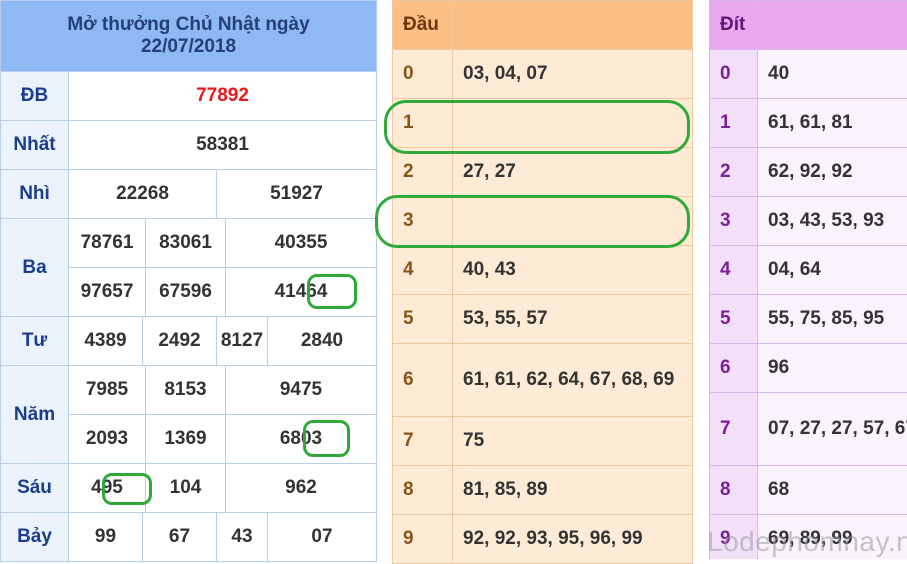 The height and width of the screenshot is (564, 907). What do you see at coordinates (35, 194) in the screenshot?
I see `row-label: Nhì` at bounding box center [35, 194].